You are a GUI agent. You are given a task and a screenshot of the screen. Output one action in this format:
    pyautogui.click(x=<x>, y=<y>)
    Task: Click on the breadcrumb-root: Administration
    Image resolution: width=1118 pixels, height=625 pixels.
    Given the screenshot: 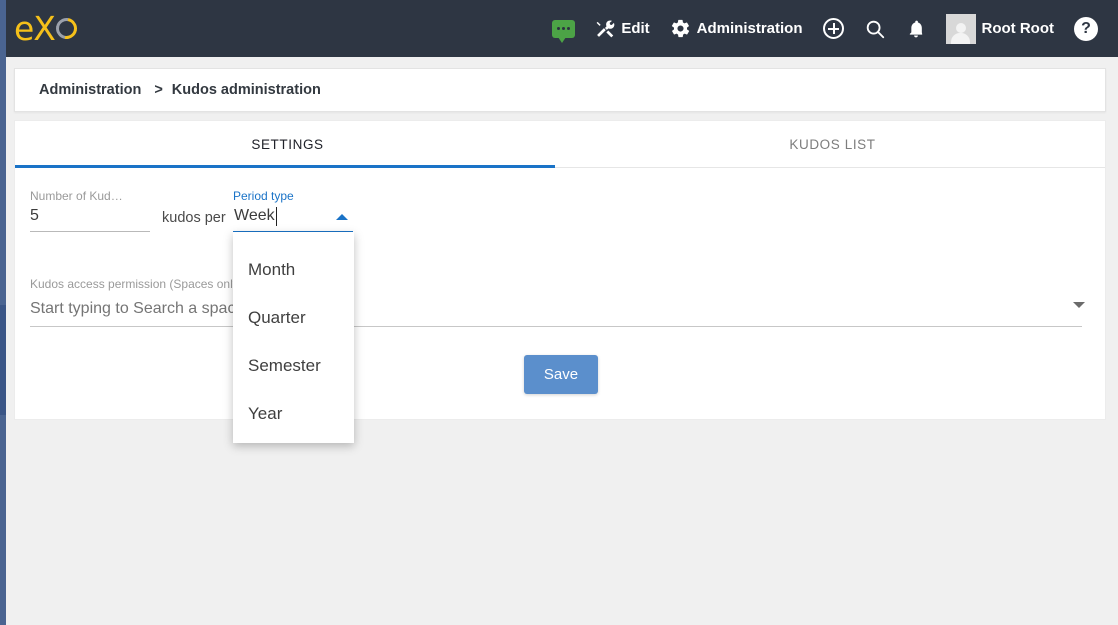 What is the action you would take?
    pyautogui.click(x=90, y=90)
    